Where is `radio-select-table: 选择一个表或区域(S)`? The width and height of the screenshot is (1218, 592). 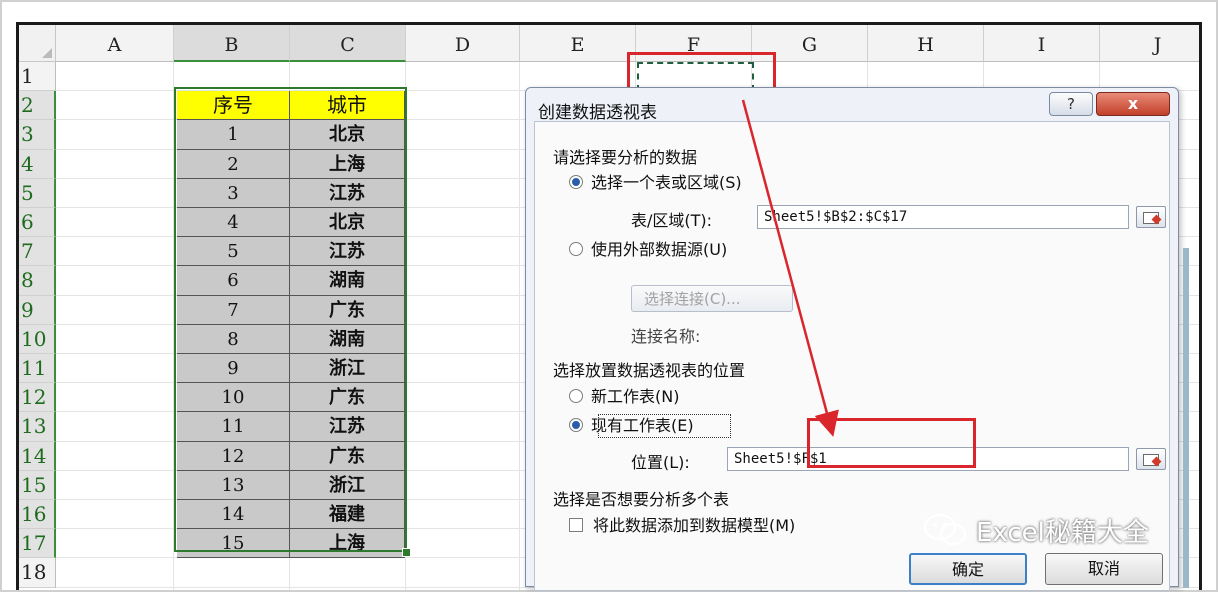 radio-select-table: 选择一个表或区域(S) is located at coordinates (655, 183).